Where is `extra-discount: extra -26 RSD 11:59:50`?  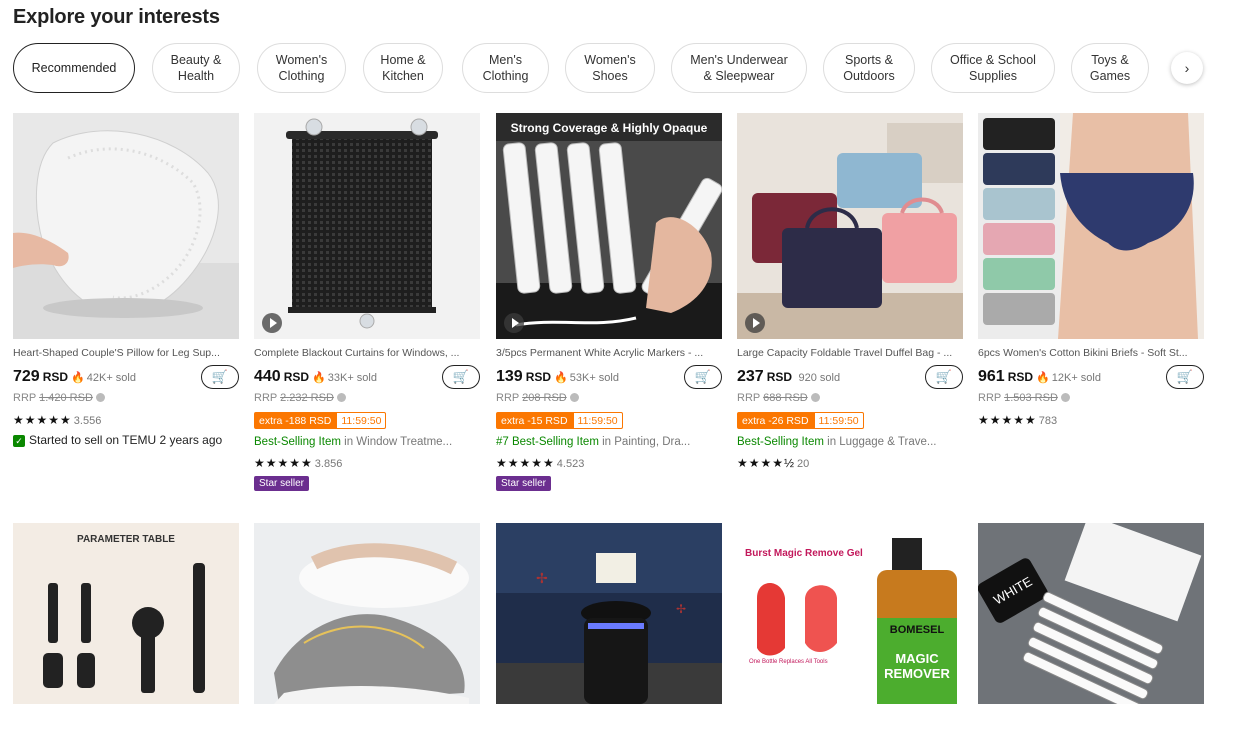 extra-discount: extra -26 RSD 11:59:50 is located at coordinates (800, 420).